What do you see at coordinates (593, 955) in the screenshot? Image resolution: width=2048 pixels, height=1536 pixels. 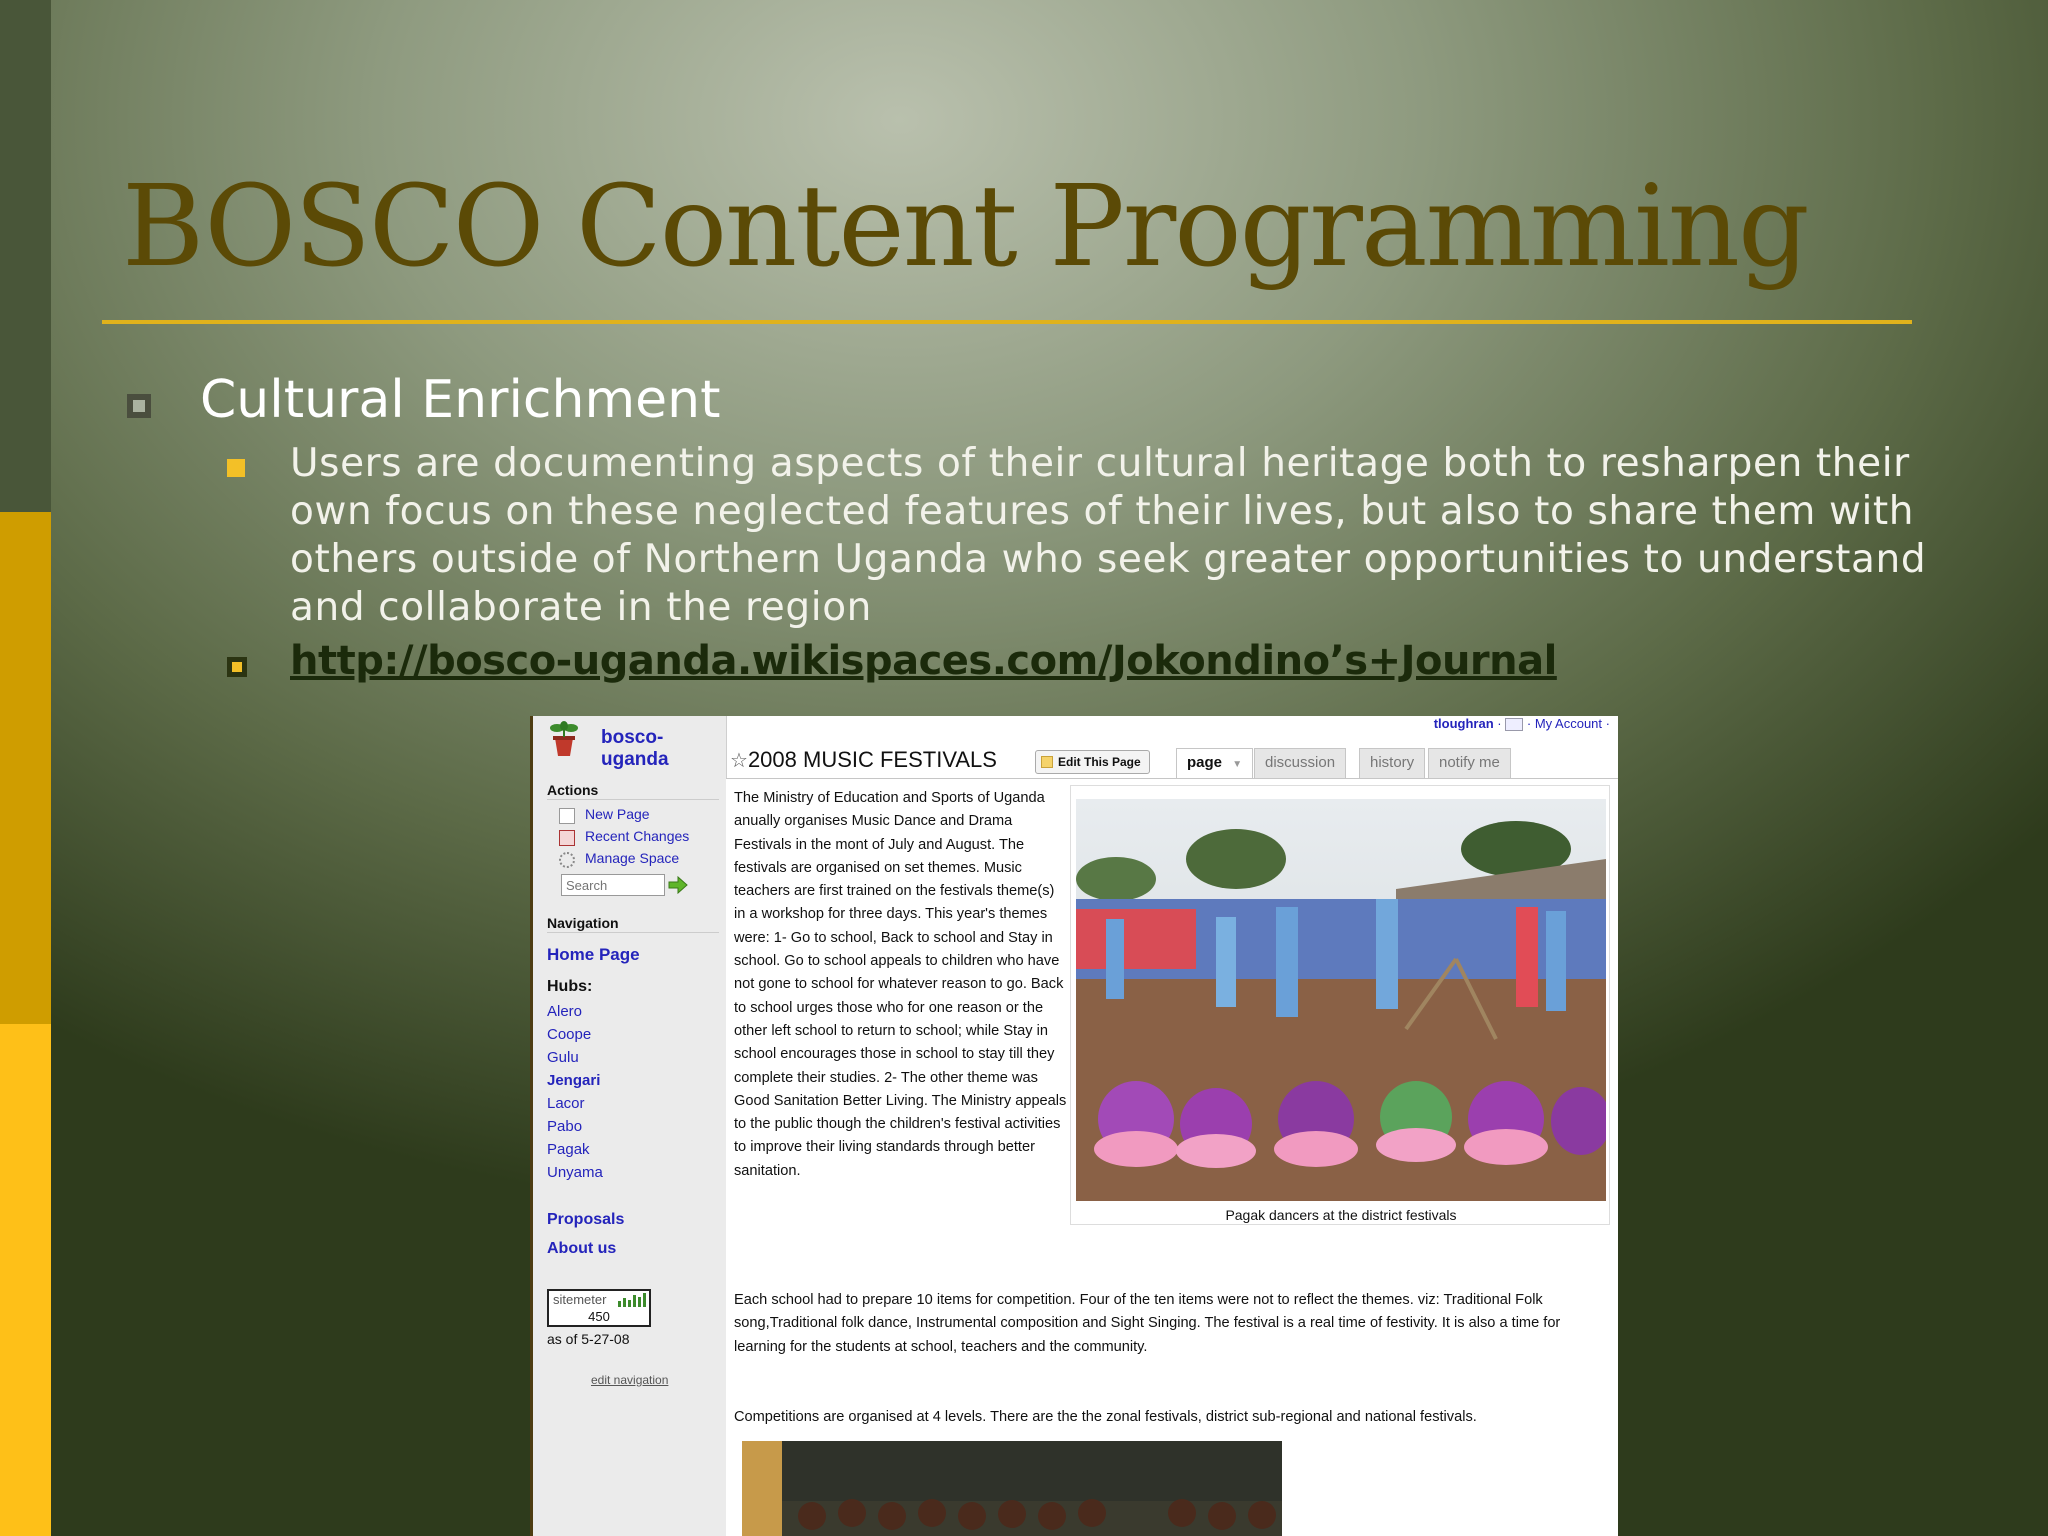 I see `nav-home-page: Home Page` at bounding box center [593, 955].